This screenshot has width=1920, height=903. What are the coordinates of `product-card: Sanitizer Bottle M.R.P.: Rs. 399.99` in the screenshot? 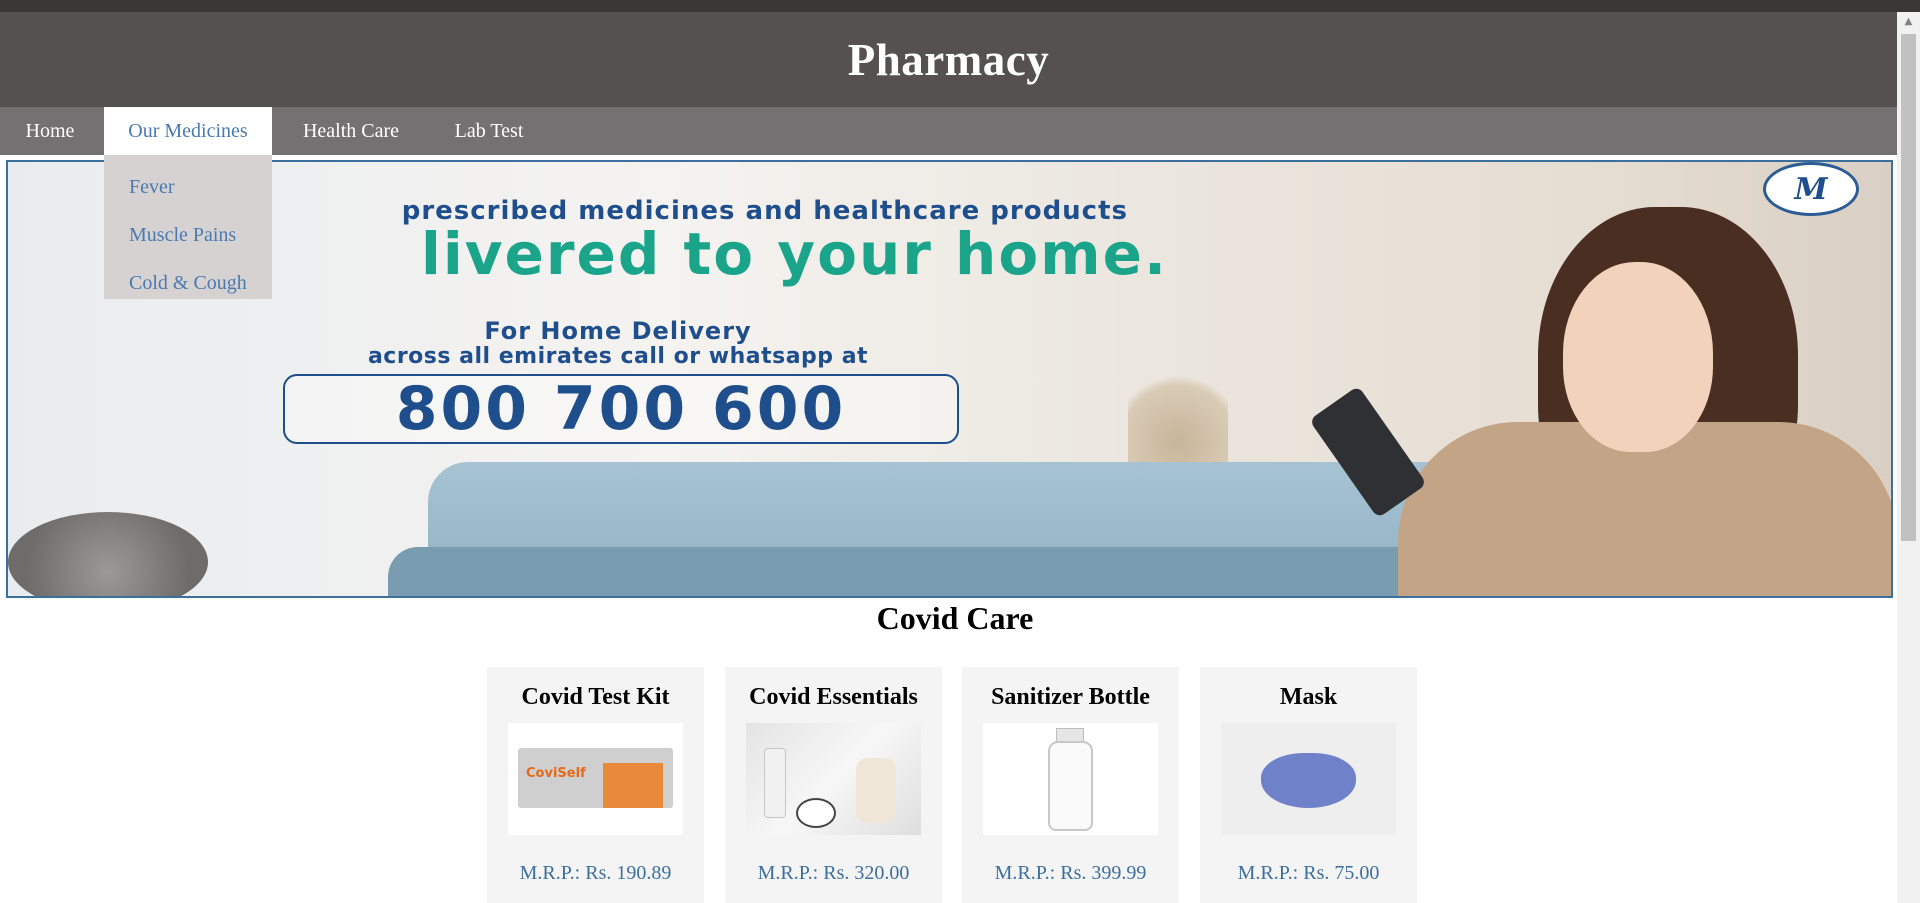 It's located at (1070, 785).